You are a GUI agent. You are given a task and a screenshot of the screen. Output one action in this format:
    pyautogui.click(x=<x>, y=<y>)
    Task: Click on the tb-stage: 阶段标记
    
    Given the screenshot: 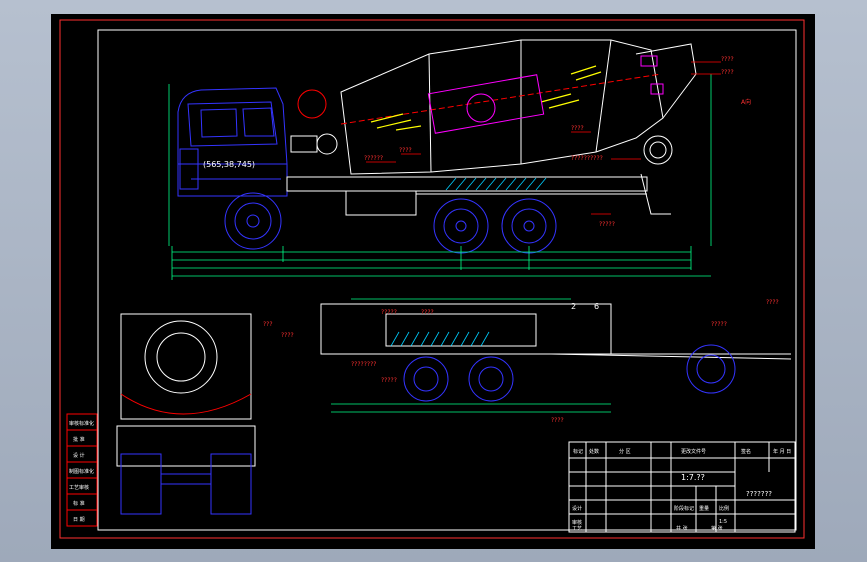 What is the action you would take?
    pyautogui.click(x=684, y=508)
    